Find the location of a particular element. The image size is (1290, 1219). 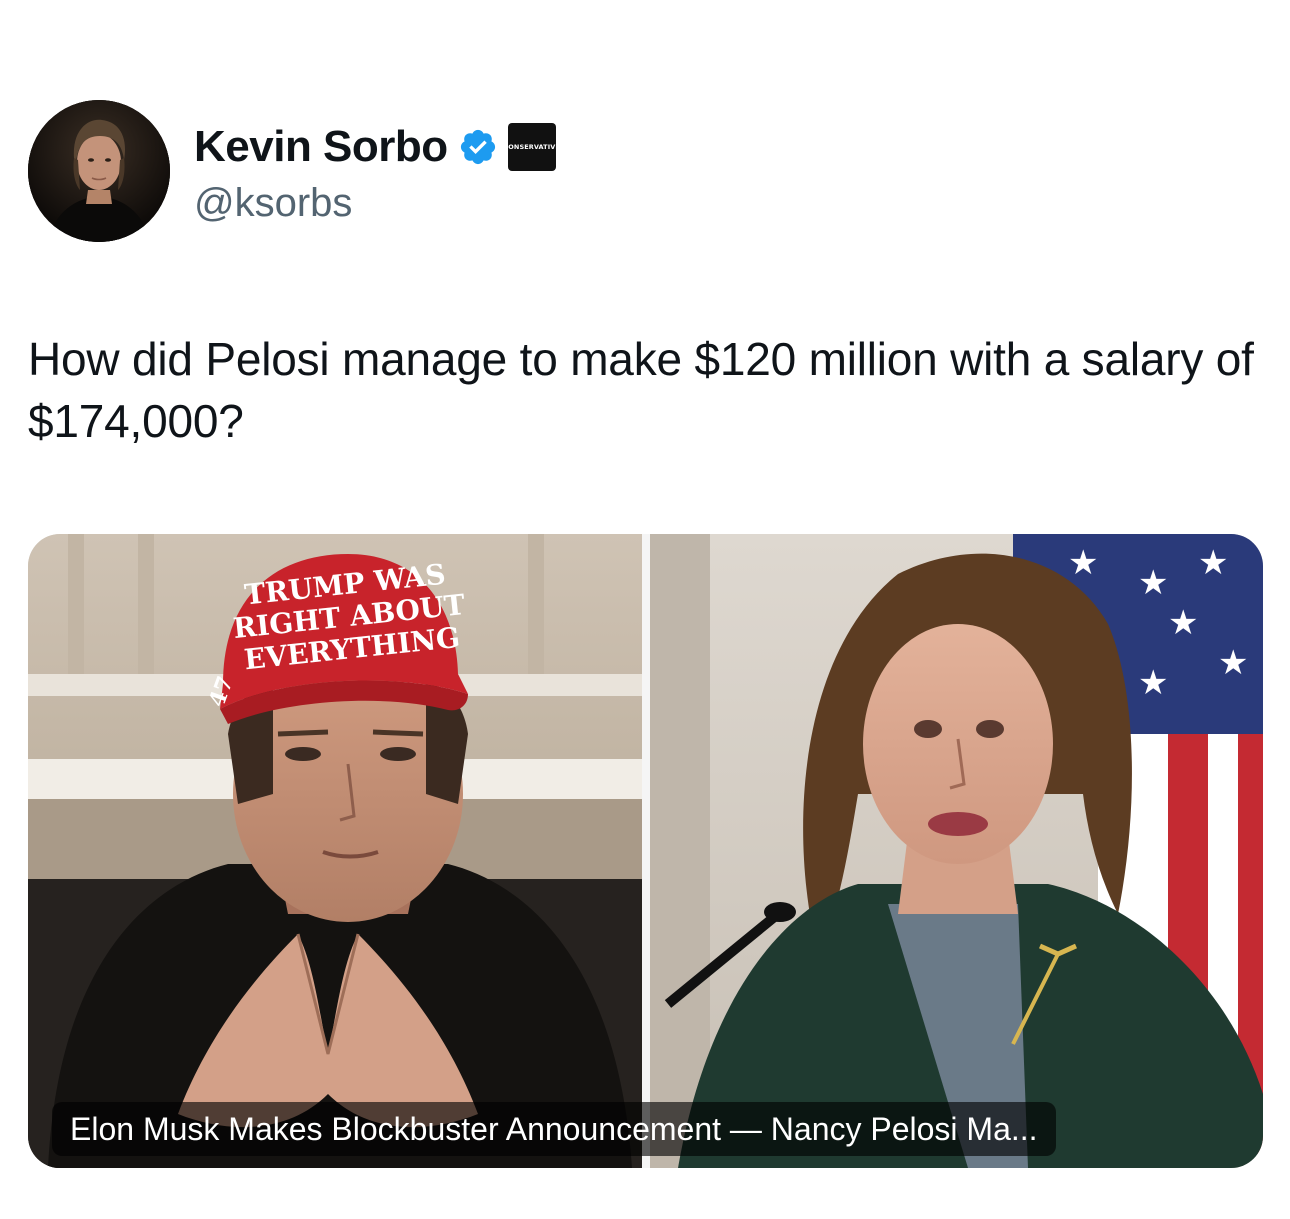

image-divider is located at coordinates (646, 851).